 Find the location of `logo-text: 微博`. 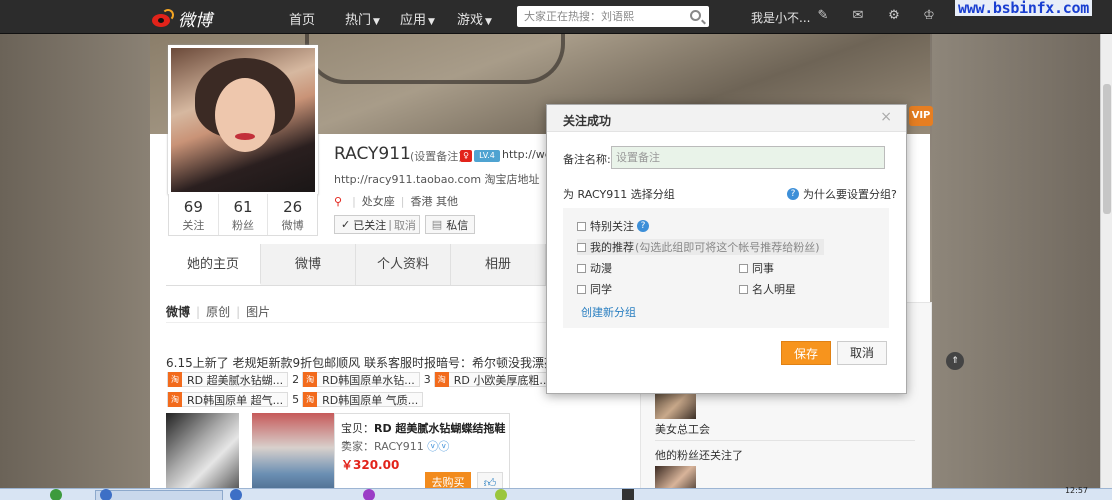

logo-text: 微博 is located at coordinates (195, 21).